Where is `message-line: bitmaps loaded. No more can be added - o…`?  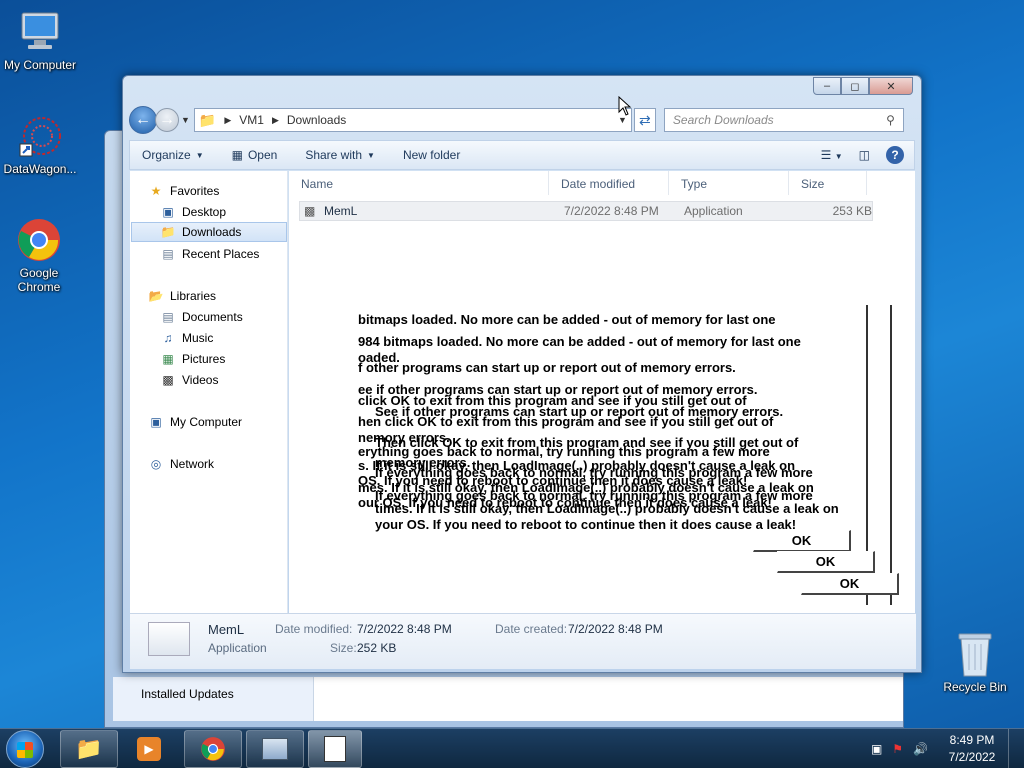 message-line: bitmaps loaded. No more can be added - o… is located at coordinates (567, 319).